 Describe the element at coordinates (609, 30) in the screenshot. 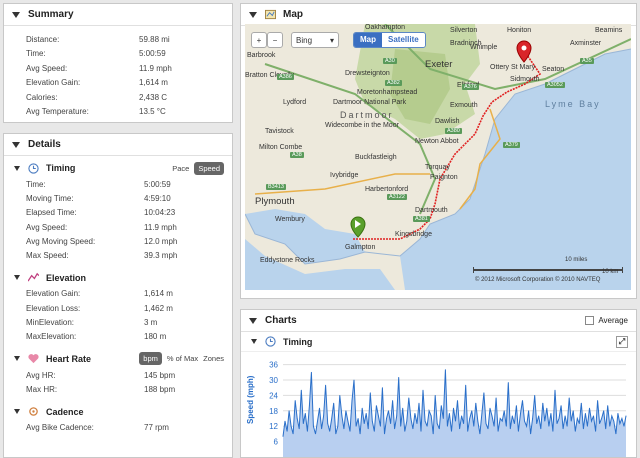

I see `map-town-label: Beamins` at that location.